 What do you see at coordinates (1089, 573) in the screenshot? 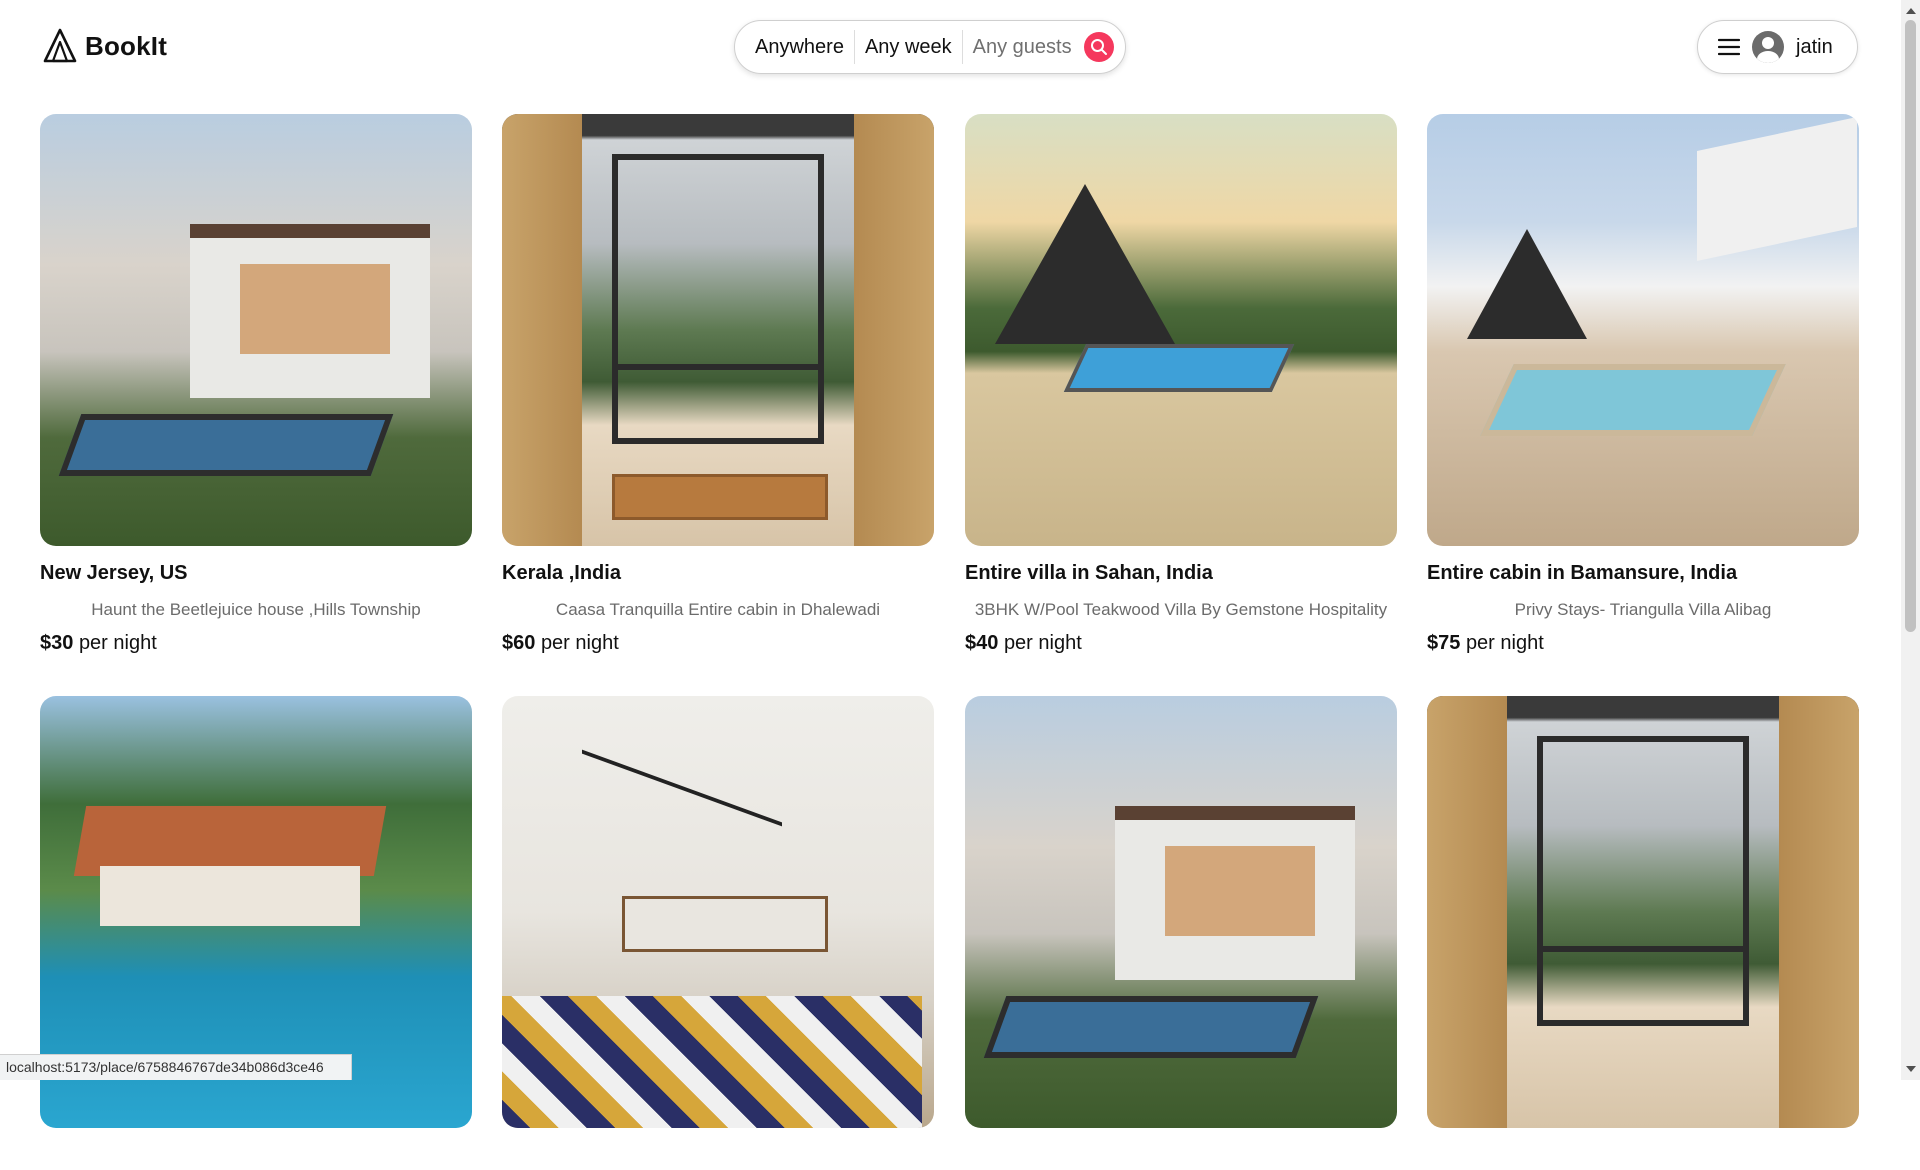
I see `listing-title: Entire villa in Sahan, India` at bounding box center [1089, 573].